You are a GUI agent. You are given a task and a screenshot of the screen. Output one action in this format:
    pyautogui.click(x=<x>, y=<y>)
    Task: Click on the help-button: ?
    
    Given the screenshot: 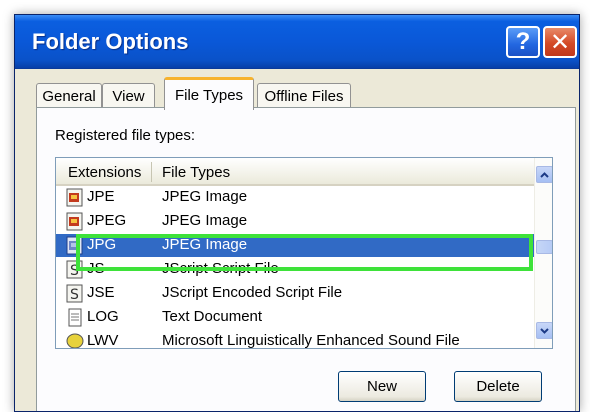 What is the action you would take?
    pyautogui.click(x=523, y=42)
    